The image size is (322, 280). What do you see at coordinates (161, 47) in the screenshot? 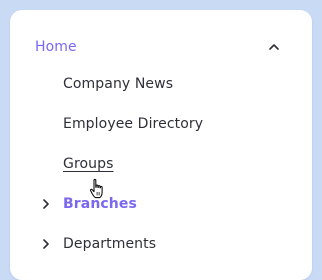
I see `menu-item-home: Home` at bounding box center [161, 47].